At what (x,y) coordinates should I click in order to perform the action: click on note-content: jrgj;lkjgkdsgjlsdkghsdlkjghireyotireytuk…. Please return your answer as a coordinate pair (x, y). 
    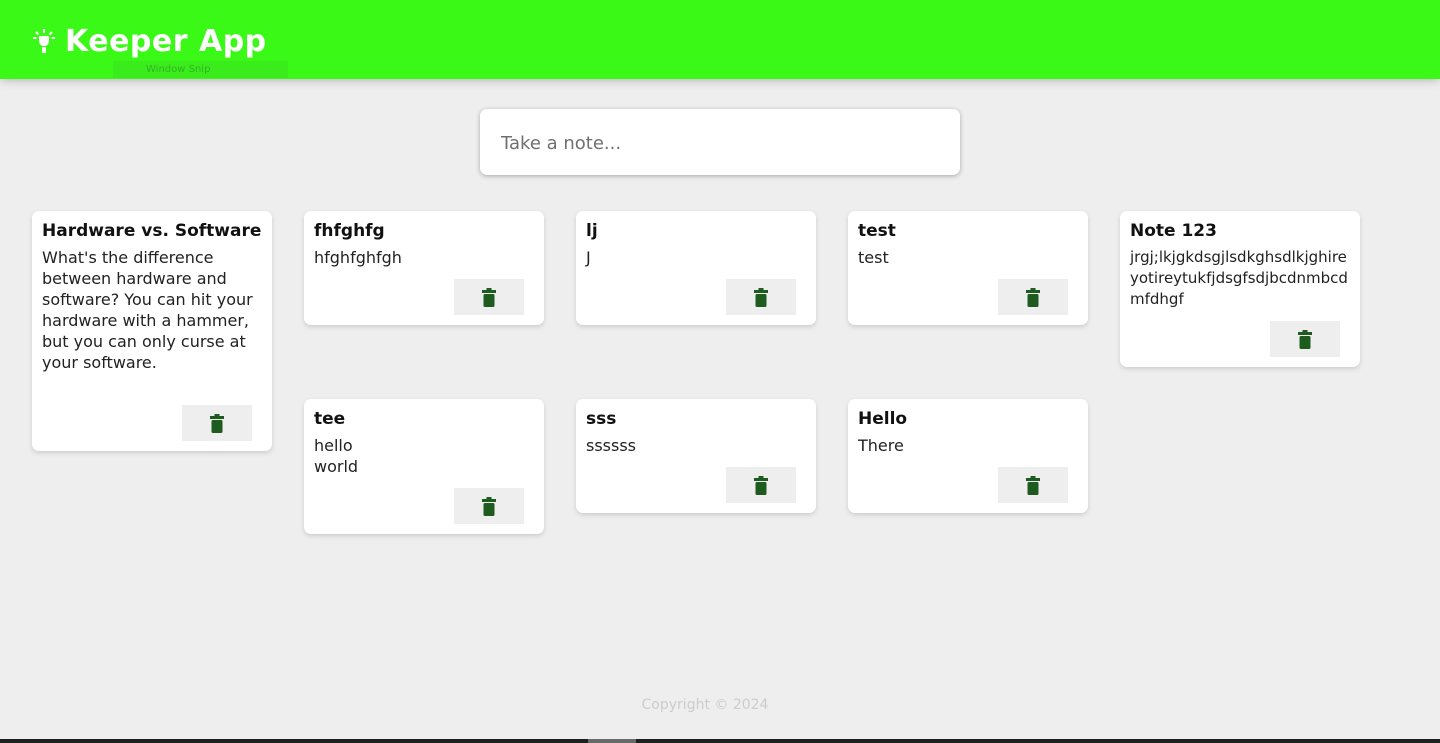
    Looking at the image, I should click on (1239, 278).